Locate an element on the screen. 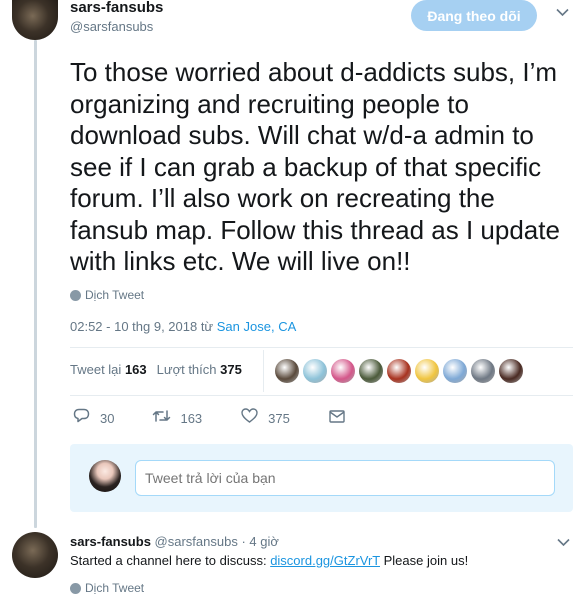 The image size is (585, 596). discord-link: discord.gg/GtZrVrT is located at coordinates (325, 560).